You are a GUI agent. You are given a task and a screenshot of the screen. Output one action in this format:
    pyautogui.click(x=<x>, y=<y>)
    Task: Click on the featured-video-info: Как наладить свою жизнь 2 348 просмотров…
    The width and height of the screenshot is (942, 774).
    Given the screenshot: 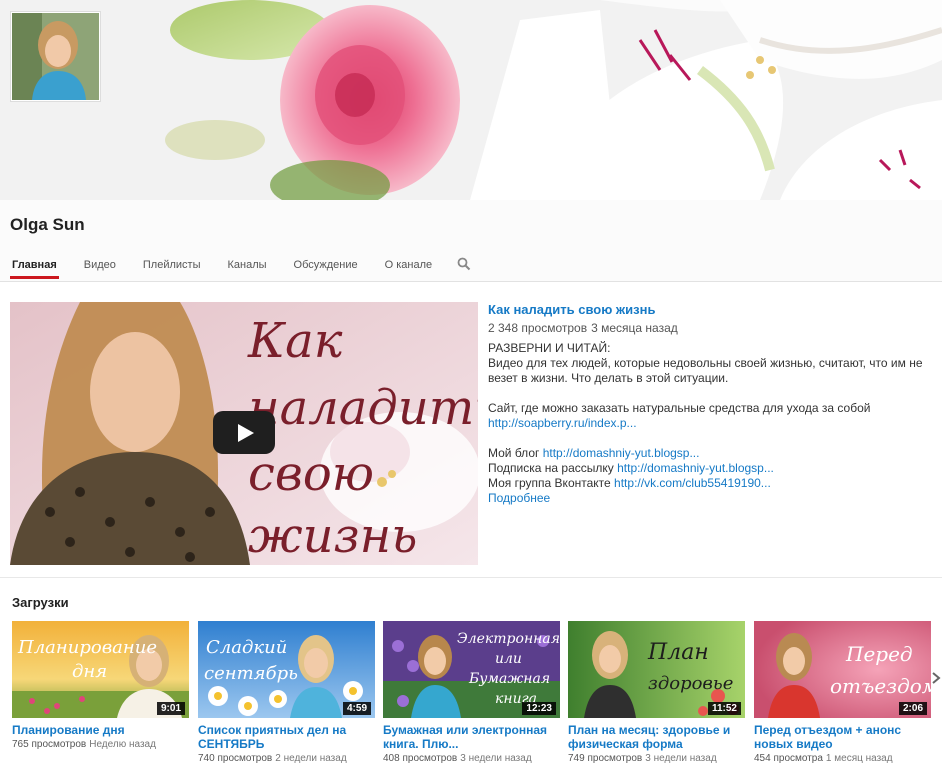 What is the action you would take?
    pyautogui.click(x=708, y=404)
    